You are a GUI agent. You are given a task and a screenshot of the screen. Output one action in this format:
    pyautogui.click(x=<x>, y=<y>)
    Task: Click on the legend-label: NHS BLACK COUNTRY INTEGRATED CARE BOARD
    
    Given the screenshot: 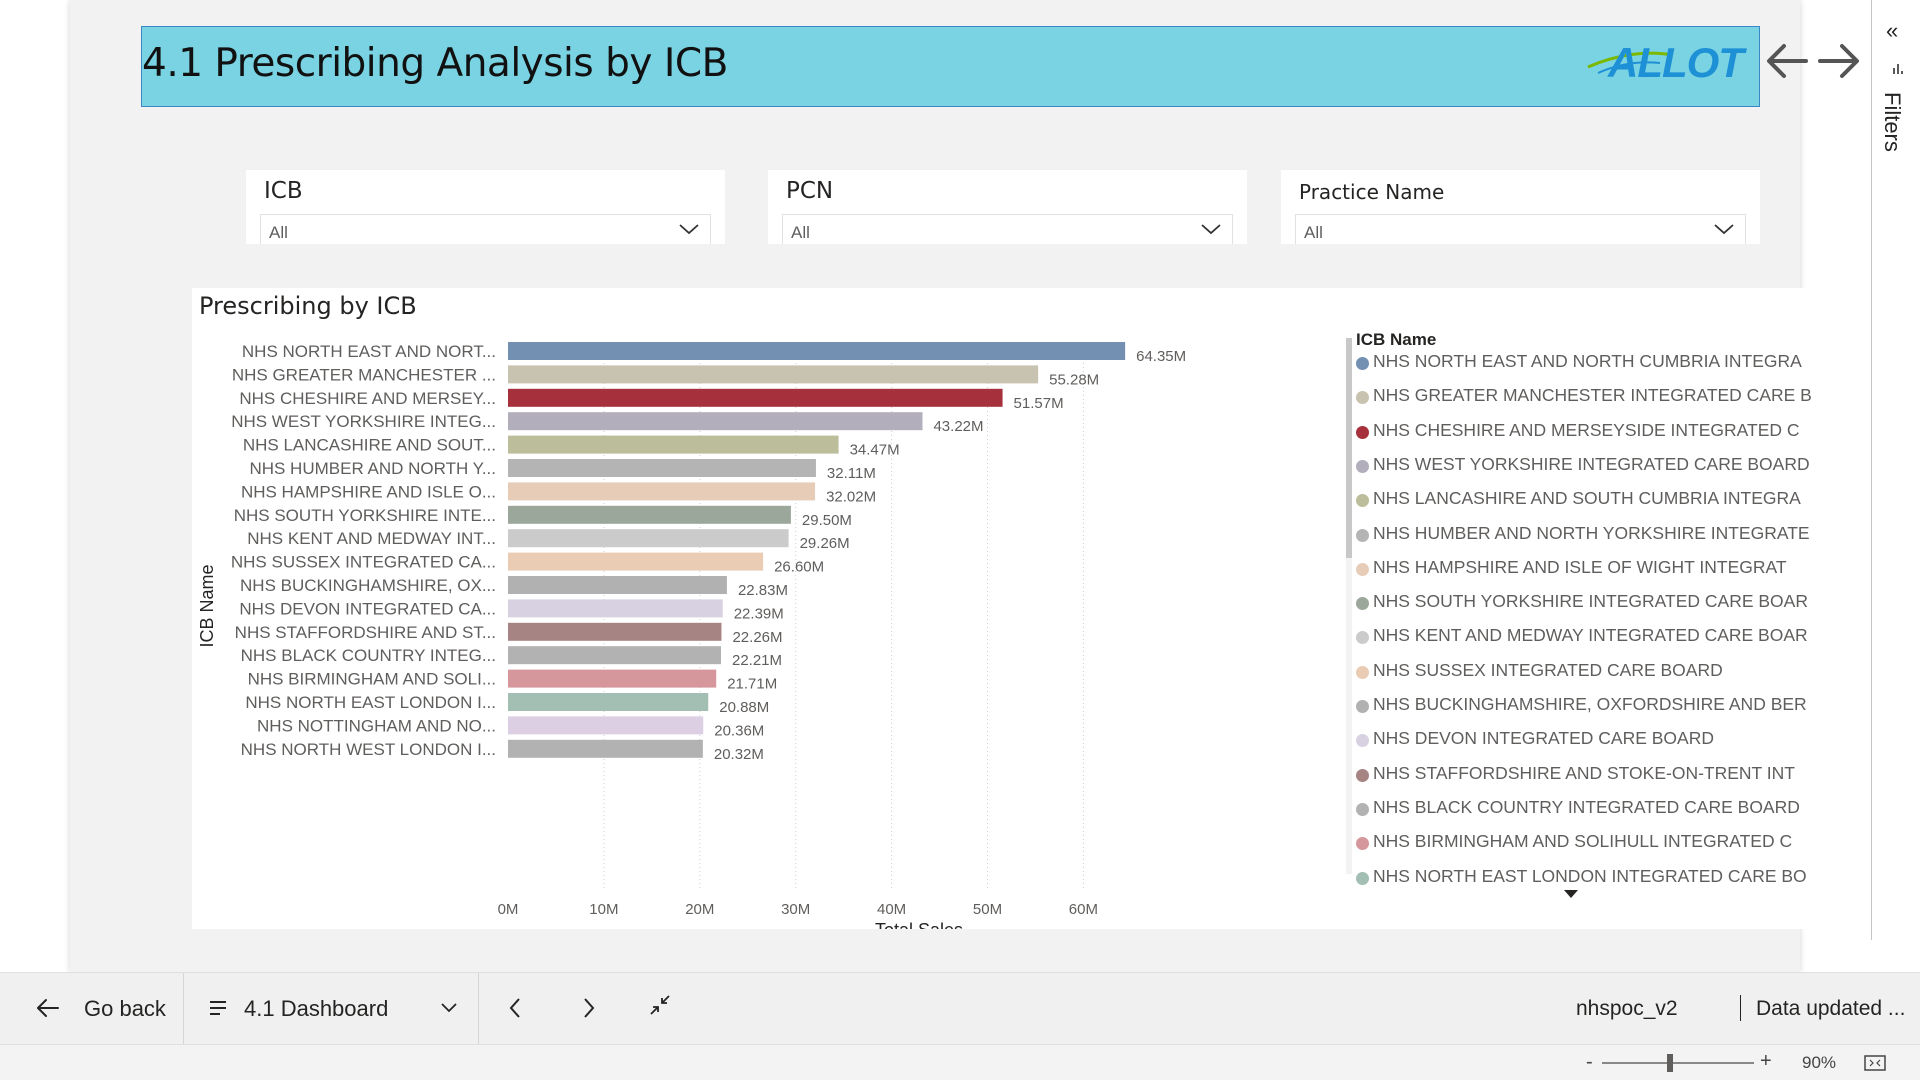 What is the action you would take?
    pyautogui.click(x=1586, y=806)
    